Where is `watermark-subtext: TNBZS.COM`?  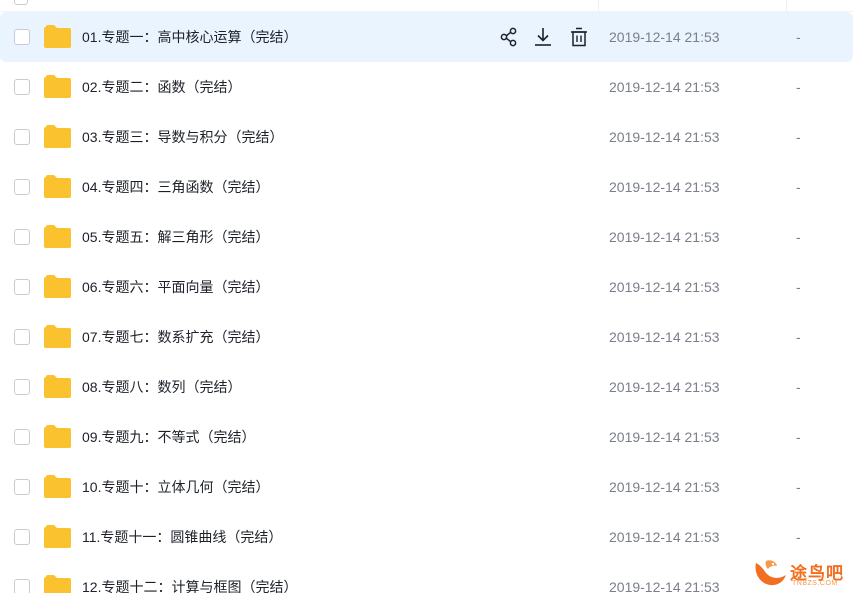
watermark-subtext: TNBZS.COM is located at coordinates (815, 583).